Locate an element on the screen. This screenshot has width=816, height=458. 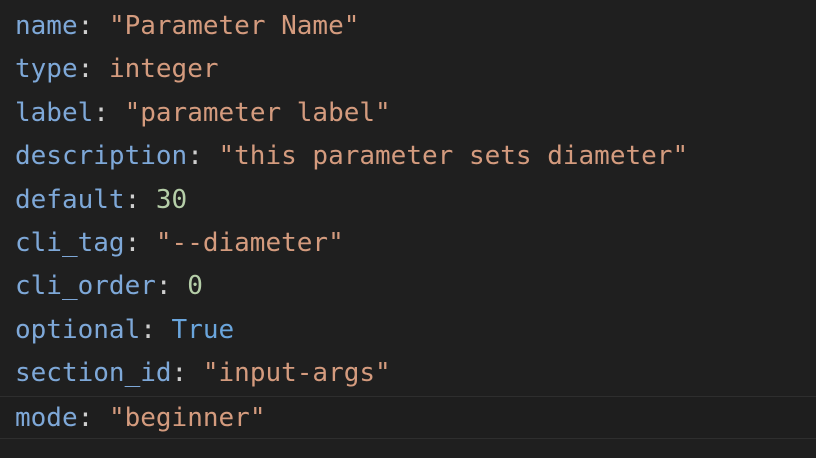
yaml-value: "--diameter" is located at coordinates (249, 242).